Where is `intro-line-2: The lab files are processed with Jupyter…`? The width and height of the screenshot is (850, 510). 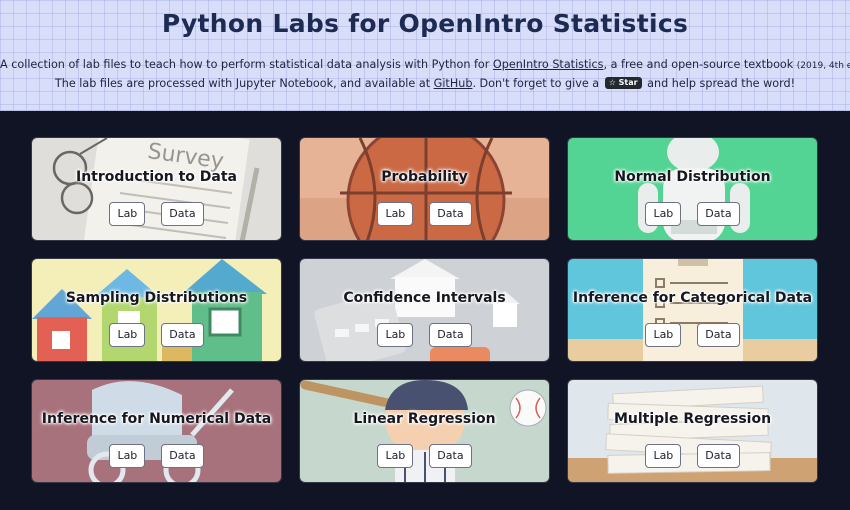 intro-line-2: The lab files are processed with Jupyter… is located at coordinates (425, 83).